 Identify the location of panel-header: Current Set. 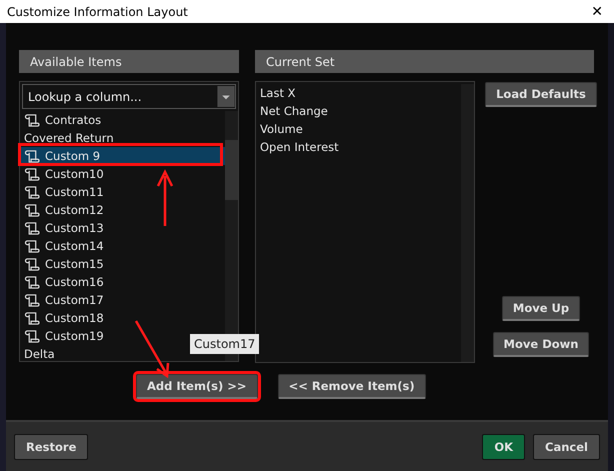
(424, 61).